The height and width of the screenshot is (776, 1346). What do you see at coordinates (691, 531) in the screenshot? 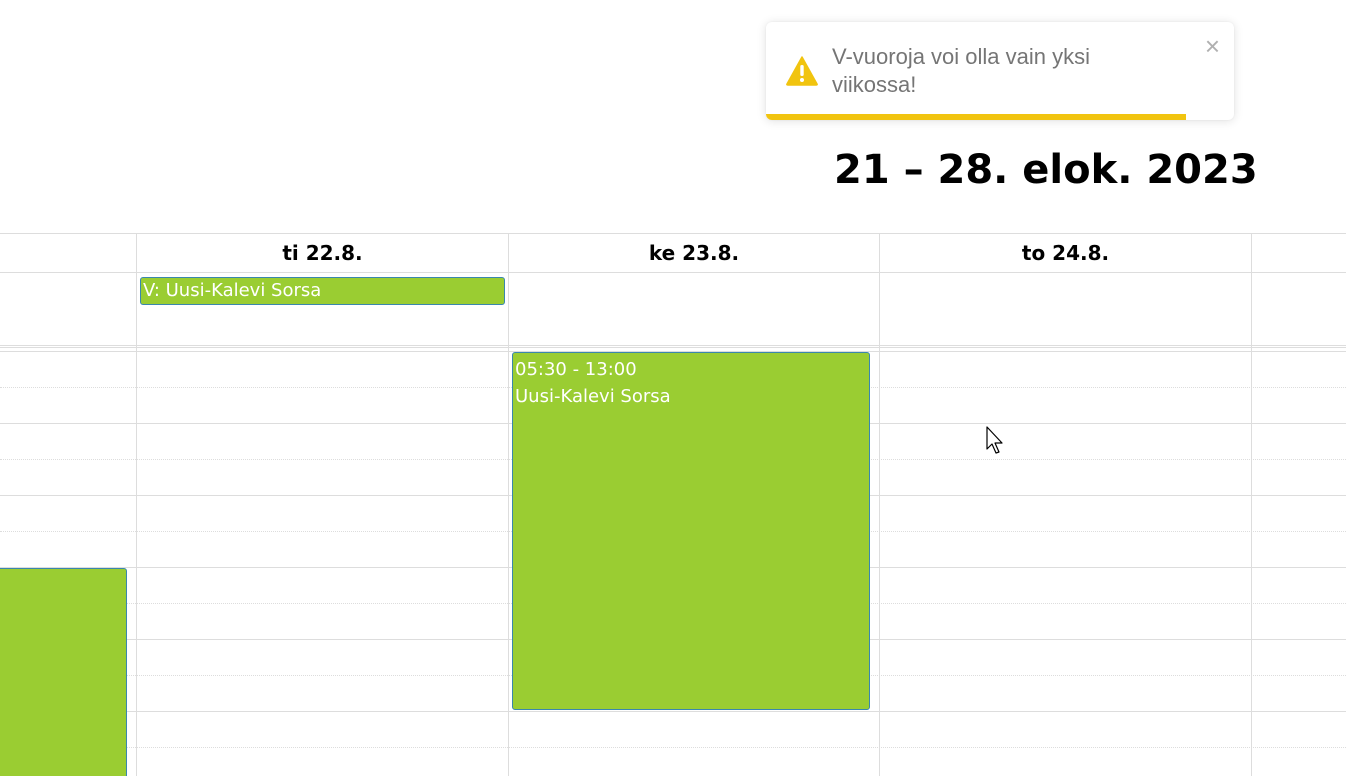
I see `event-block-wednesday: 05:30 - 13:00 Uusi-Kalevi Sorsa` at bounding box center [691, 531].